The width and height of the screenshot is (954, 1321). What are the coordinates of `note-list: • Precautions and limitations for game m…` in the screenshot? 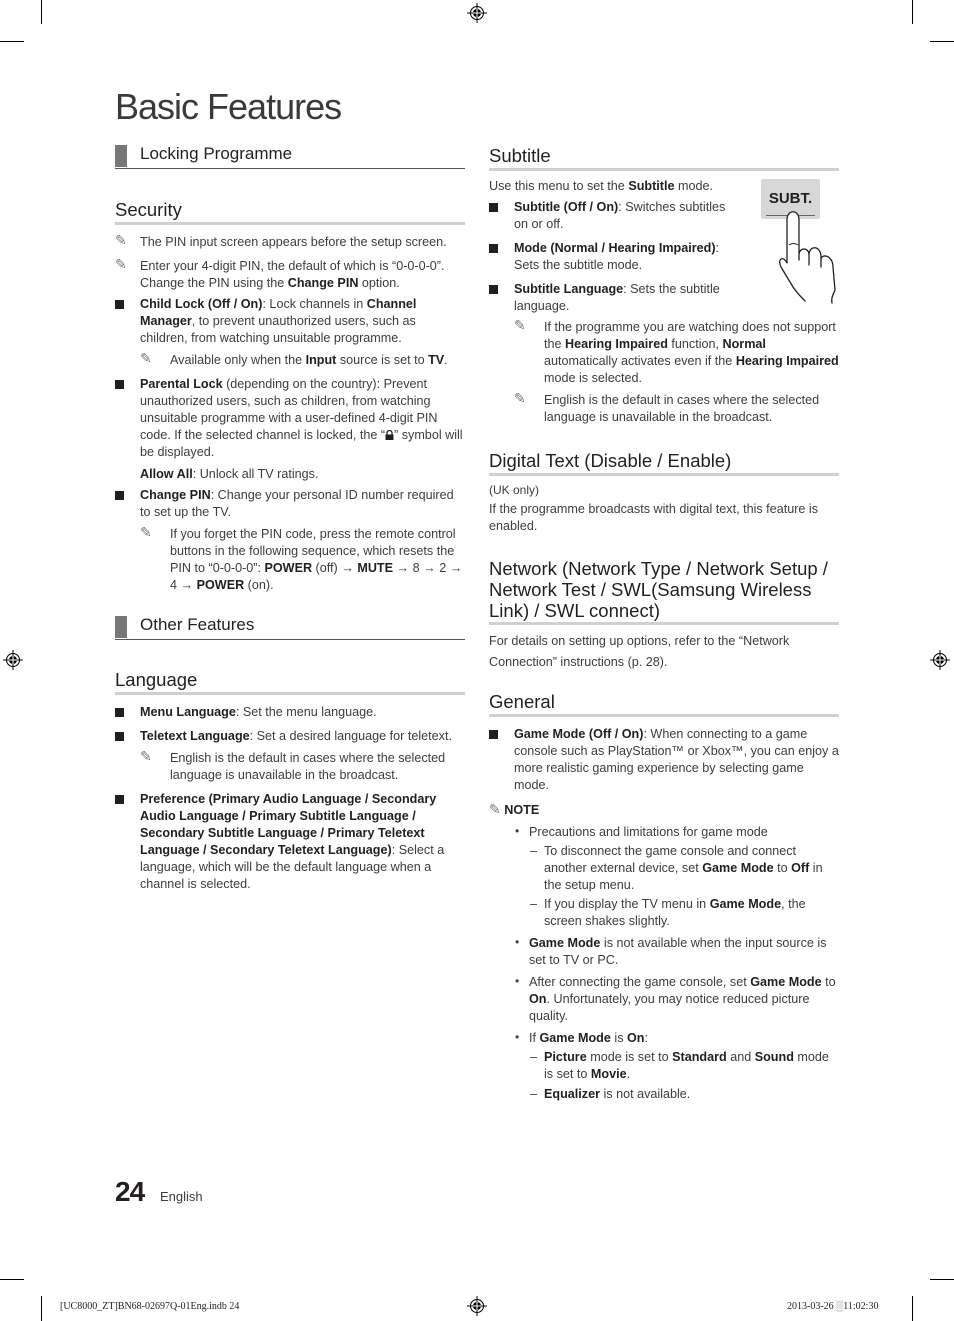 It's located at (664, 963).